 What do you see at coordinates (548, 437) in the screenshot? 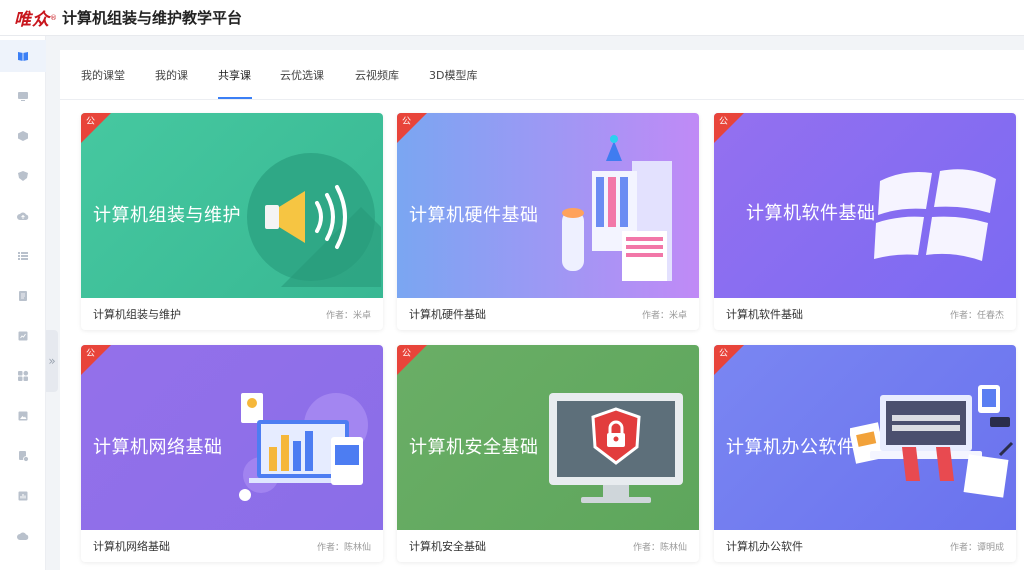
I see `course-cover: 计算机安全基础 公` at bounding box center [548, 437].